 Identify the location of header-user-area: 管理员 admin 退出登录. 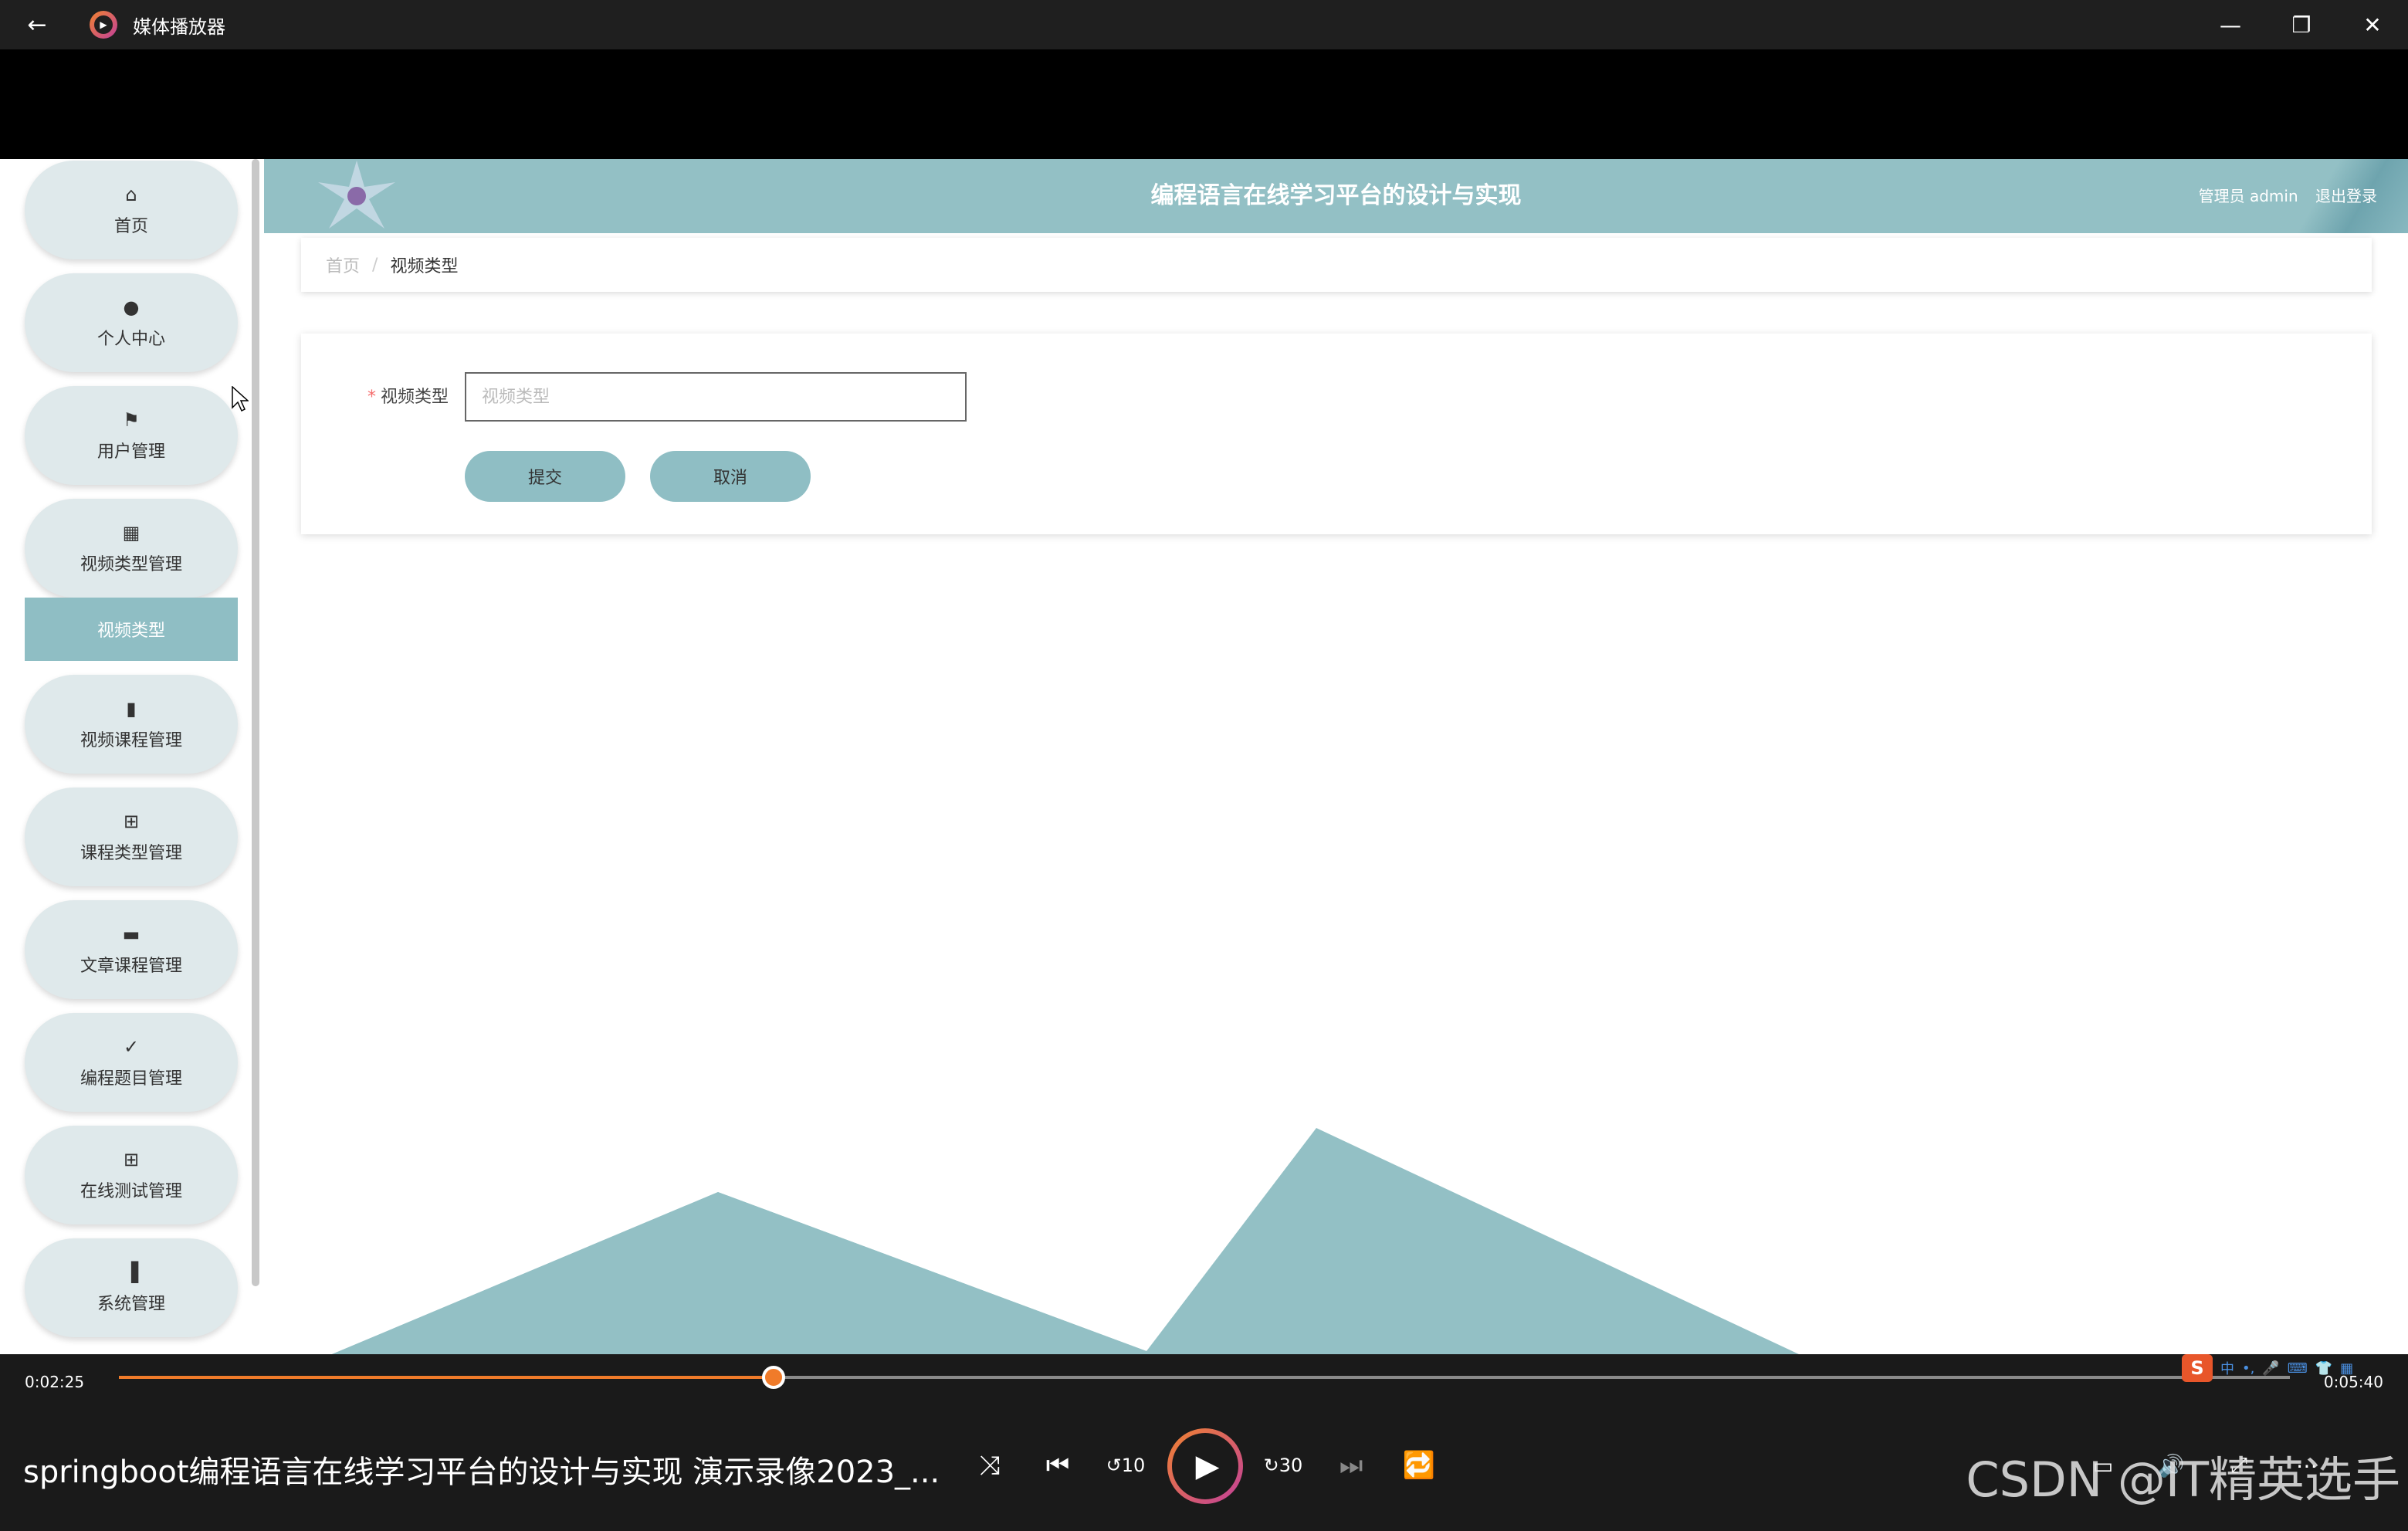
(2281, 196).